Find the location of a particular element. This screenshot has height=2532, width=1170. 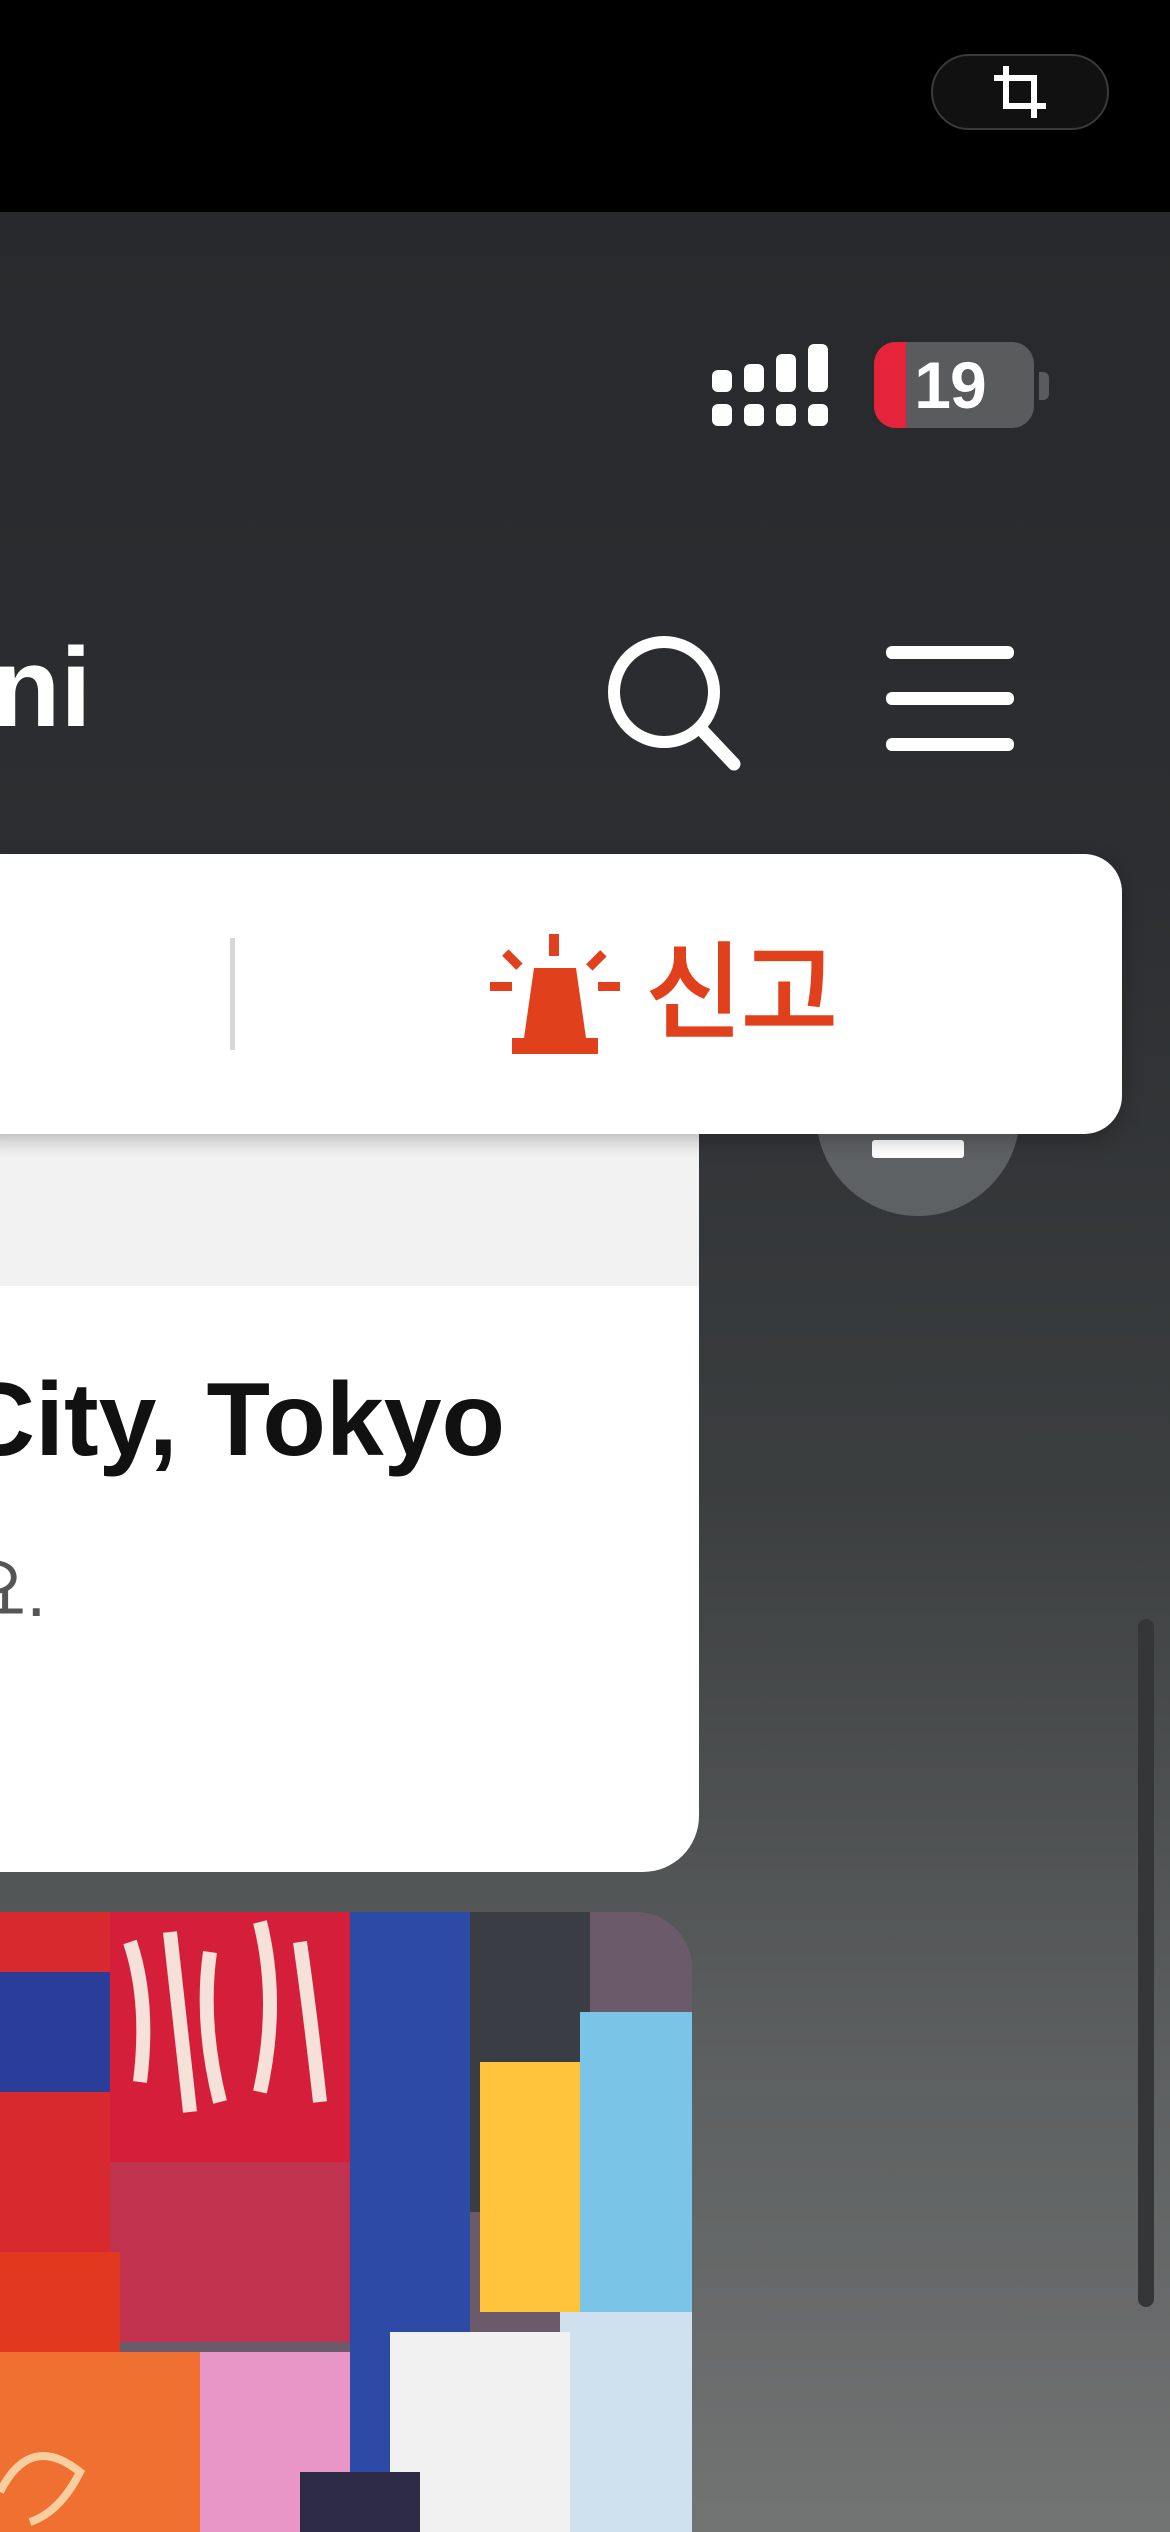

popup-divider is located at coordinates (232, 994).